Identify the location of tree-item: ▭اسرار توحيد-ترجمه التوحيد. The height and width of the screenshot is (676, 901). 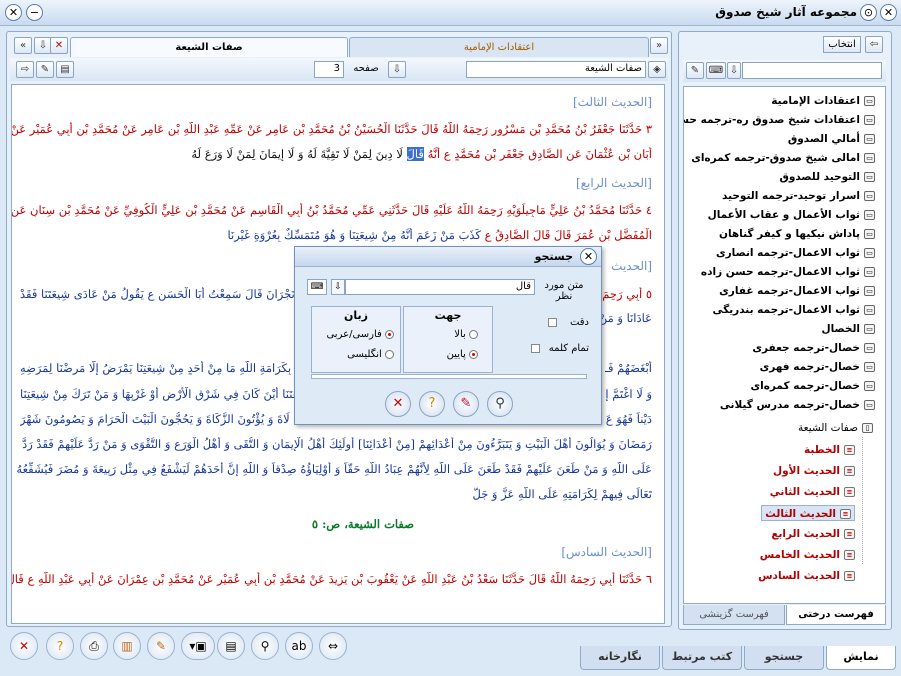
(798, 196).